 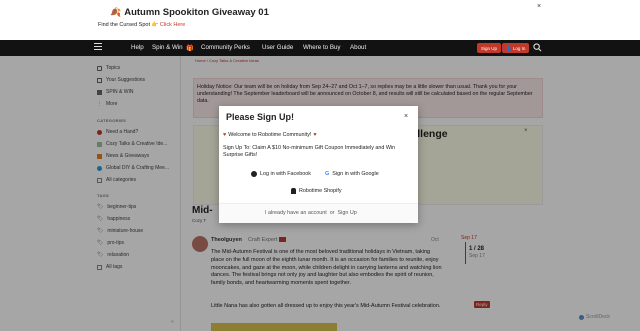 What do you see at coordinates (270, 135) in the screenshot?
I see `modal-welcome: ♥ Welcome to Robotime Community! ♥` at bounding box center [270, 135].